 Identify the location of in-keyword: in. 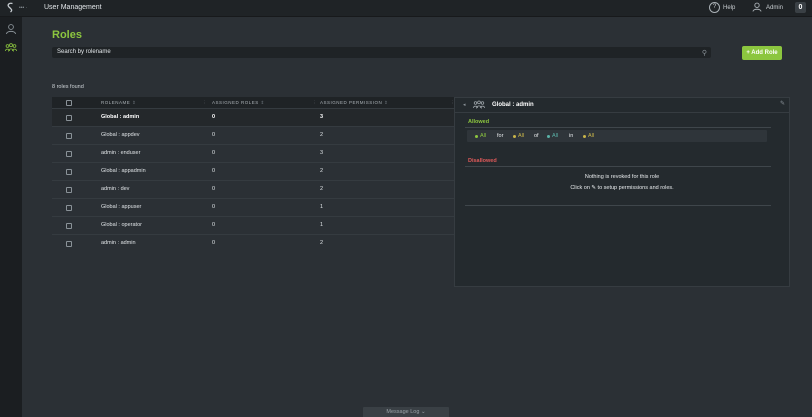
(571, 136).